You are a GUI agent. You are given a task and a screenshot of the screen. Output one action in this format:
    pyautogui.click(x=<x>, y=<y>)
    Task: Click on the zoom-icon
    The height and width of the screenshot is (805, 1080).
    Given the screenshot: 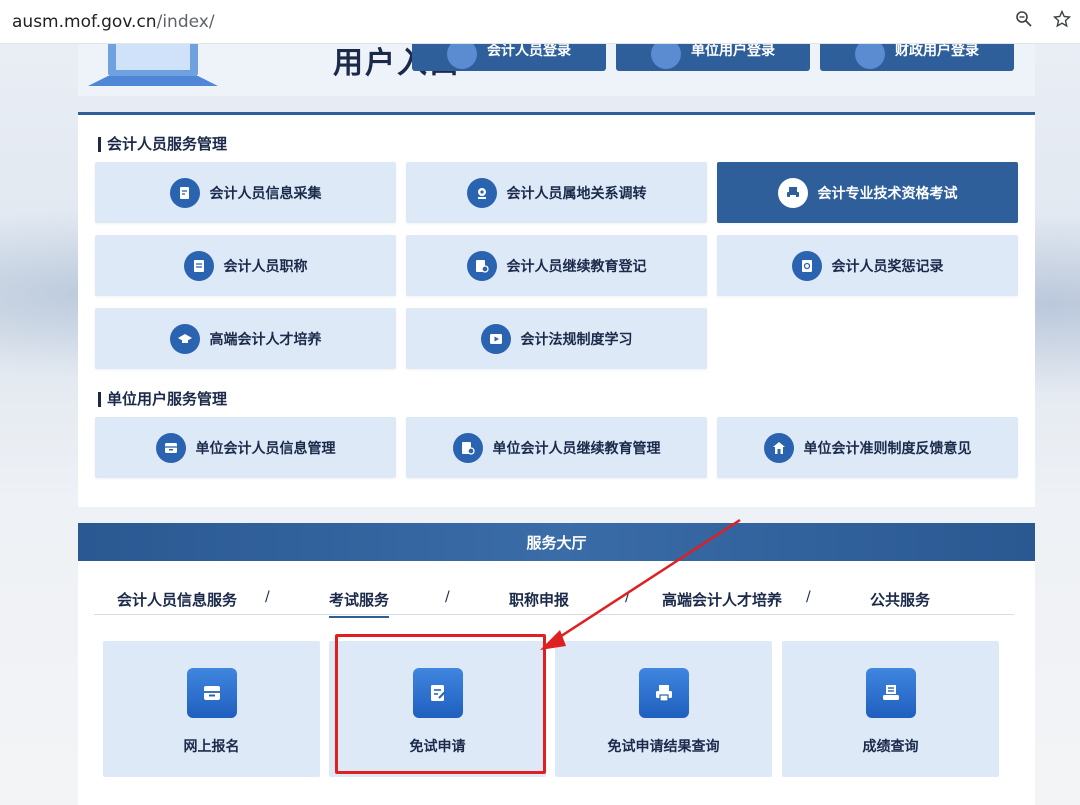 What is the action you would take?
    pyautogui.click(x=1024, y=21)
    